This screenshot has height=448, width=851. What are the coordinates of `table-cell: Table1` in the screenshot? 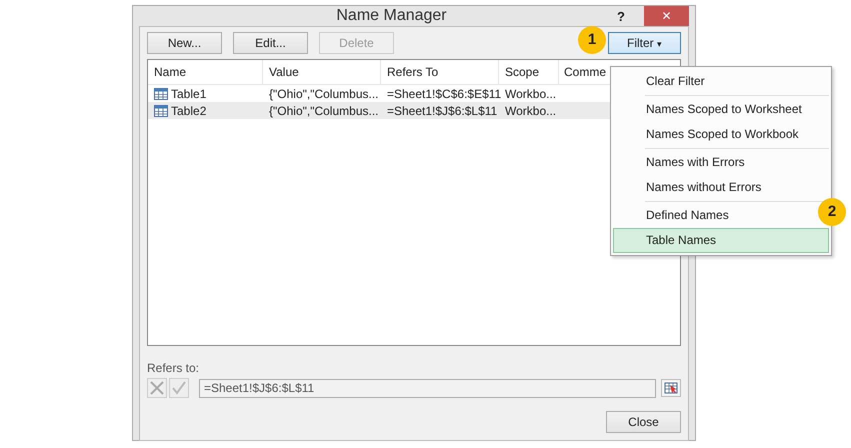 It's located at (188, 93).